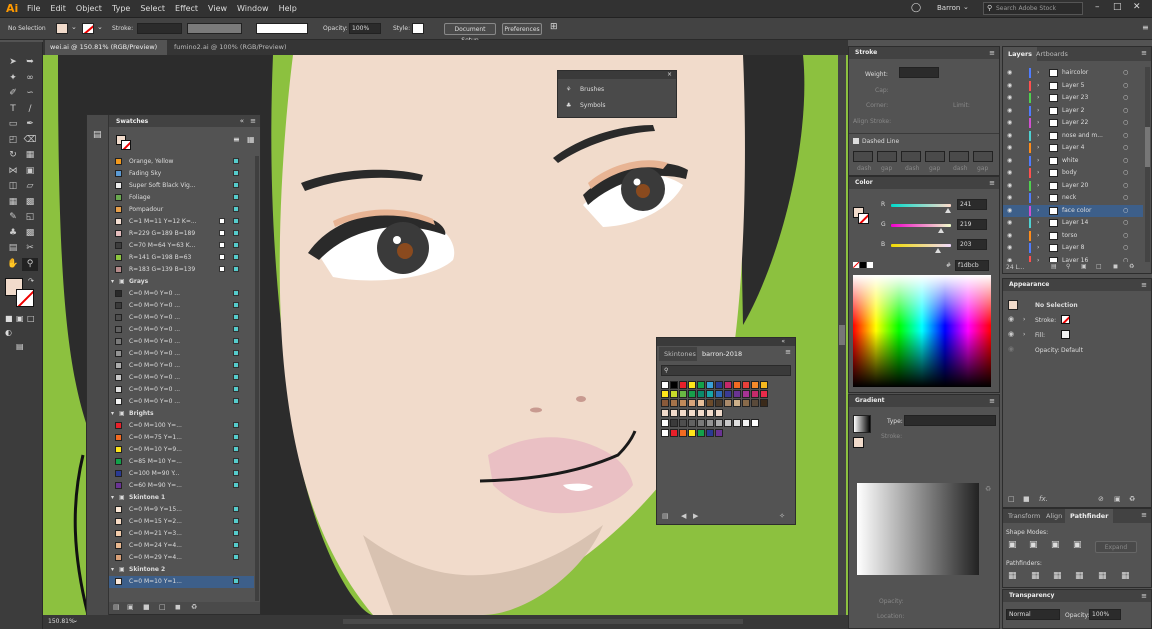 The image size is (1152, 629). Describe the element at coordinates (1125, 576) in the screenshot. I see `minus-back-icon: ▦` at that location.